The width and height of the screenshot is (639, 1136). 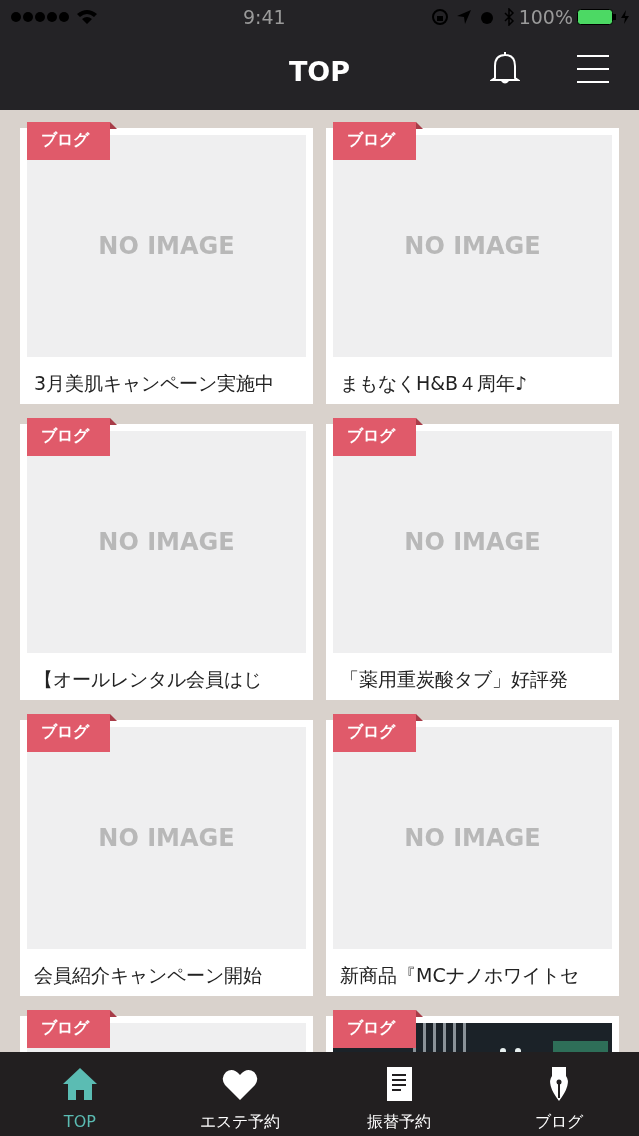 I want to click on post-title: 3月美肌キャンペーン実施中, so click(x=154, y=383).